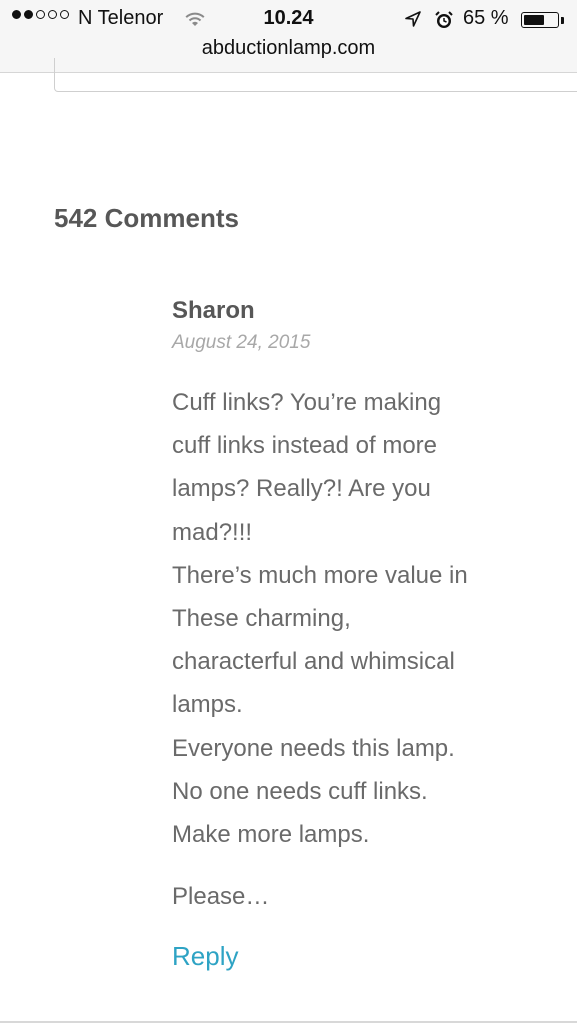 Image resolution: width=577 pixels, height=1024 pixels. What do you see at coordinates (212, 532) in the screenshot?
I see `comment-text-line: mad?!!!` at bounding box center [212, 532].